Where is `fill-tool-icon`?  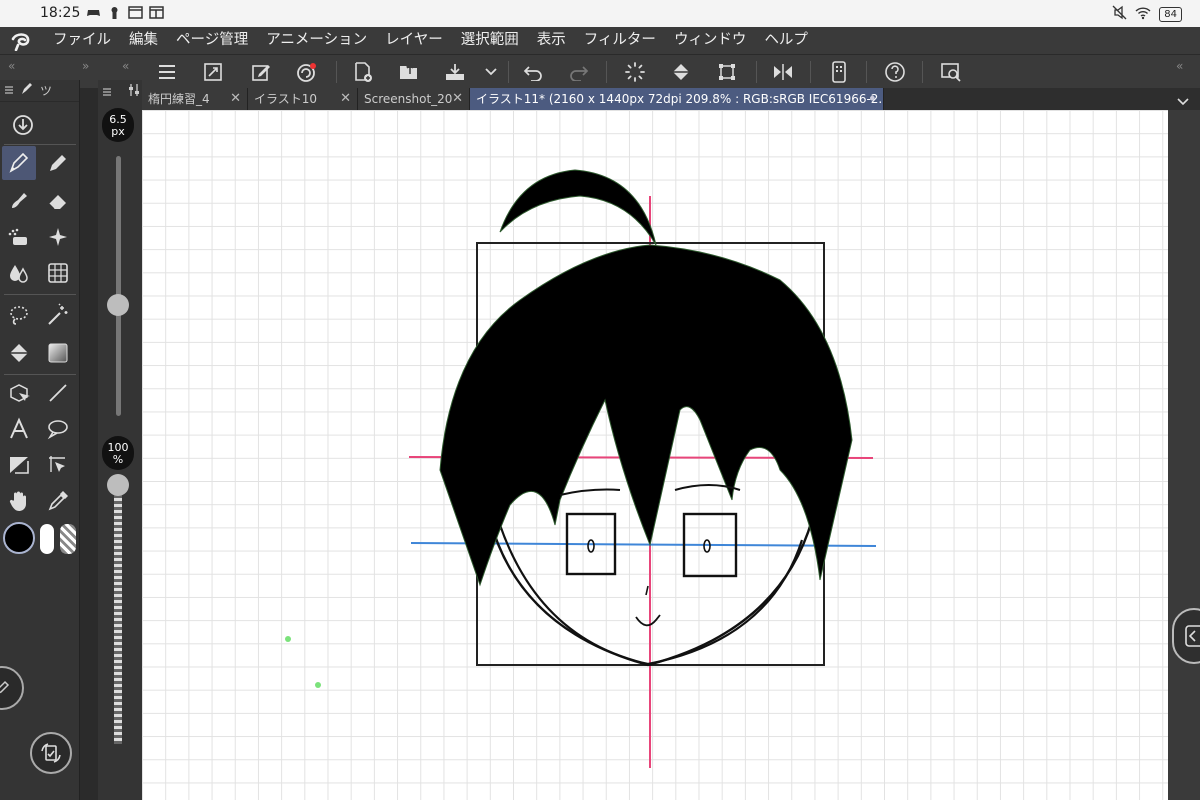
fill-tool-icon is located at coordinates (19, 353).